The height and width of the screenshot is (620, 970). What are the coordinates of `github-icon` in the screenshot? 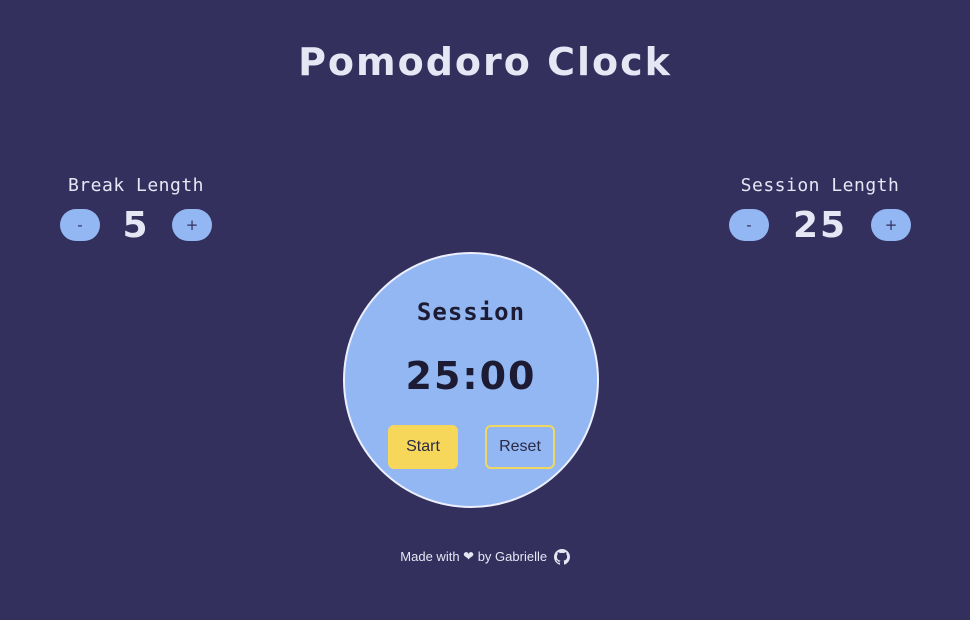 It's located at (561, 556).